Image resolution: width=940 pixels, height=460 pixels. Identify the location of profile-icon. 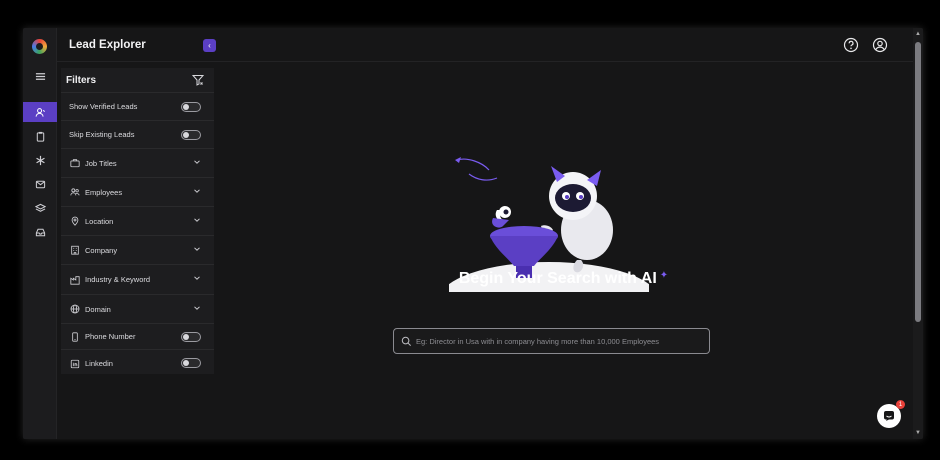
(880, 45).